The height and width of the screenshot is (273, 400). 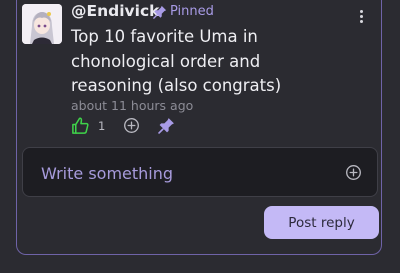 What do you see at coordinates (353, 172) in the screenshot?
I see `add-circle-icon` at bounding box center [353, 172].